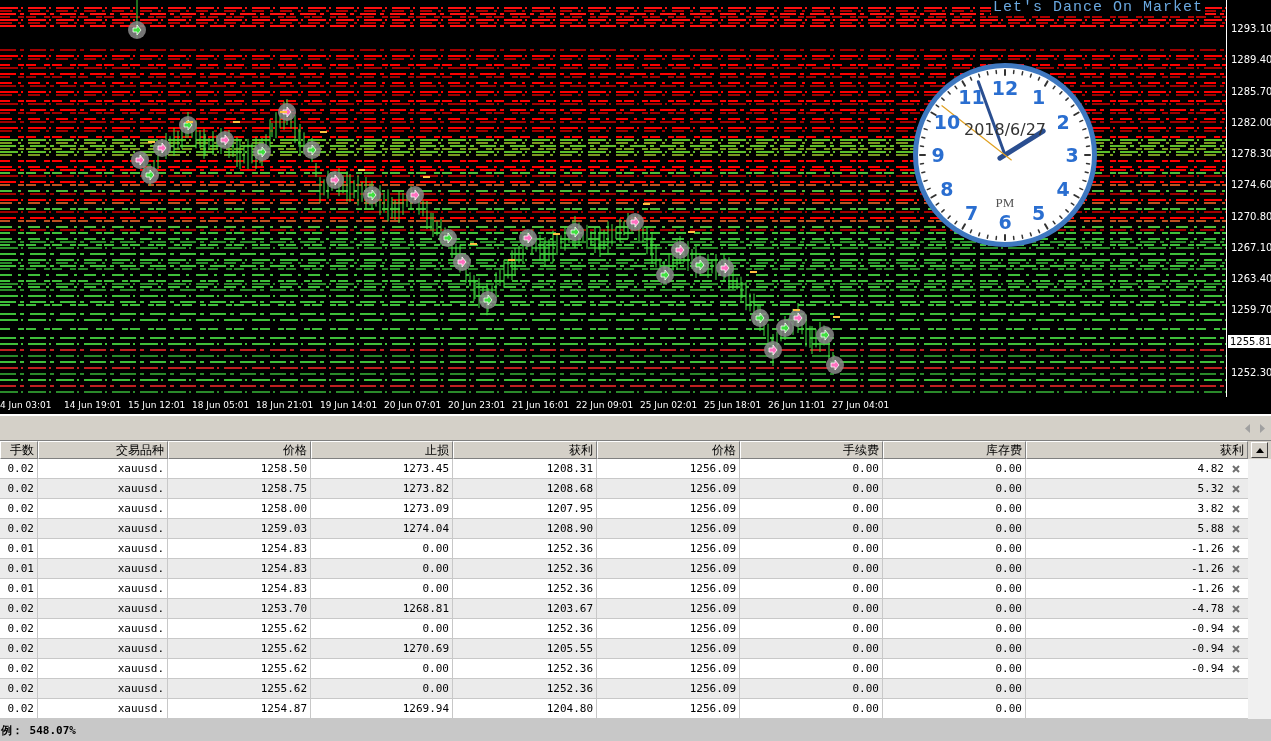 This screenshot has height=741, width=1271. Describe the element at coordinates (938, 155) in the screenshot. I see `clock-numeral: 9` at that location.